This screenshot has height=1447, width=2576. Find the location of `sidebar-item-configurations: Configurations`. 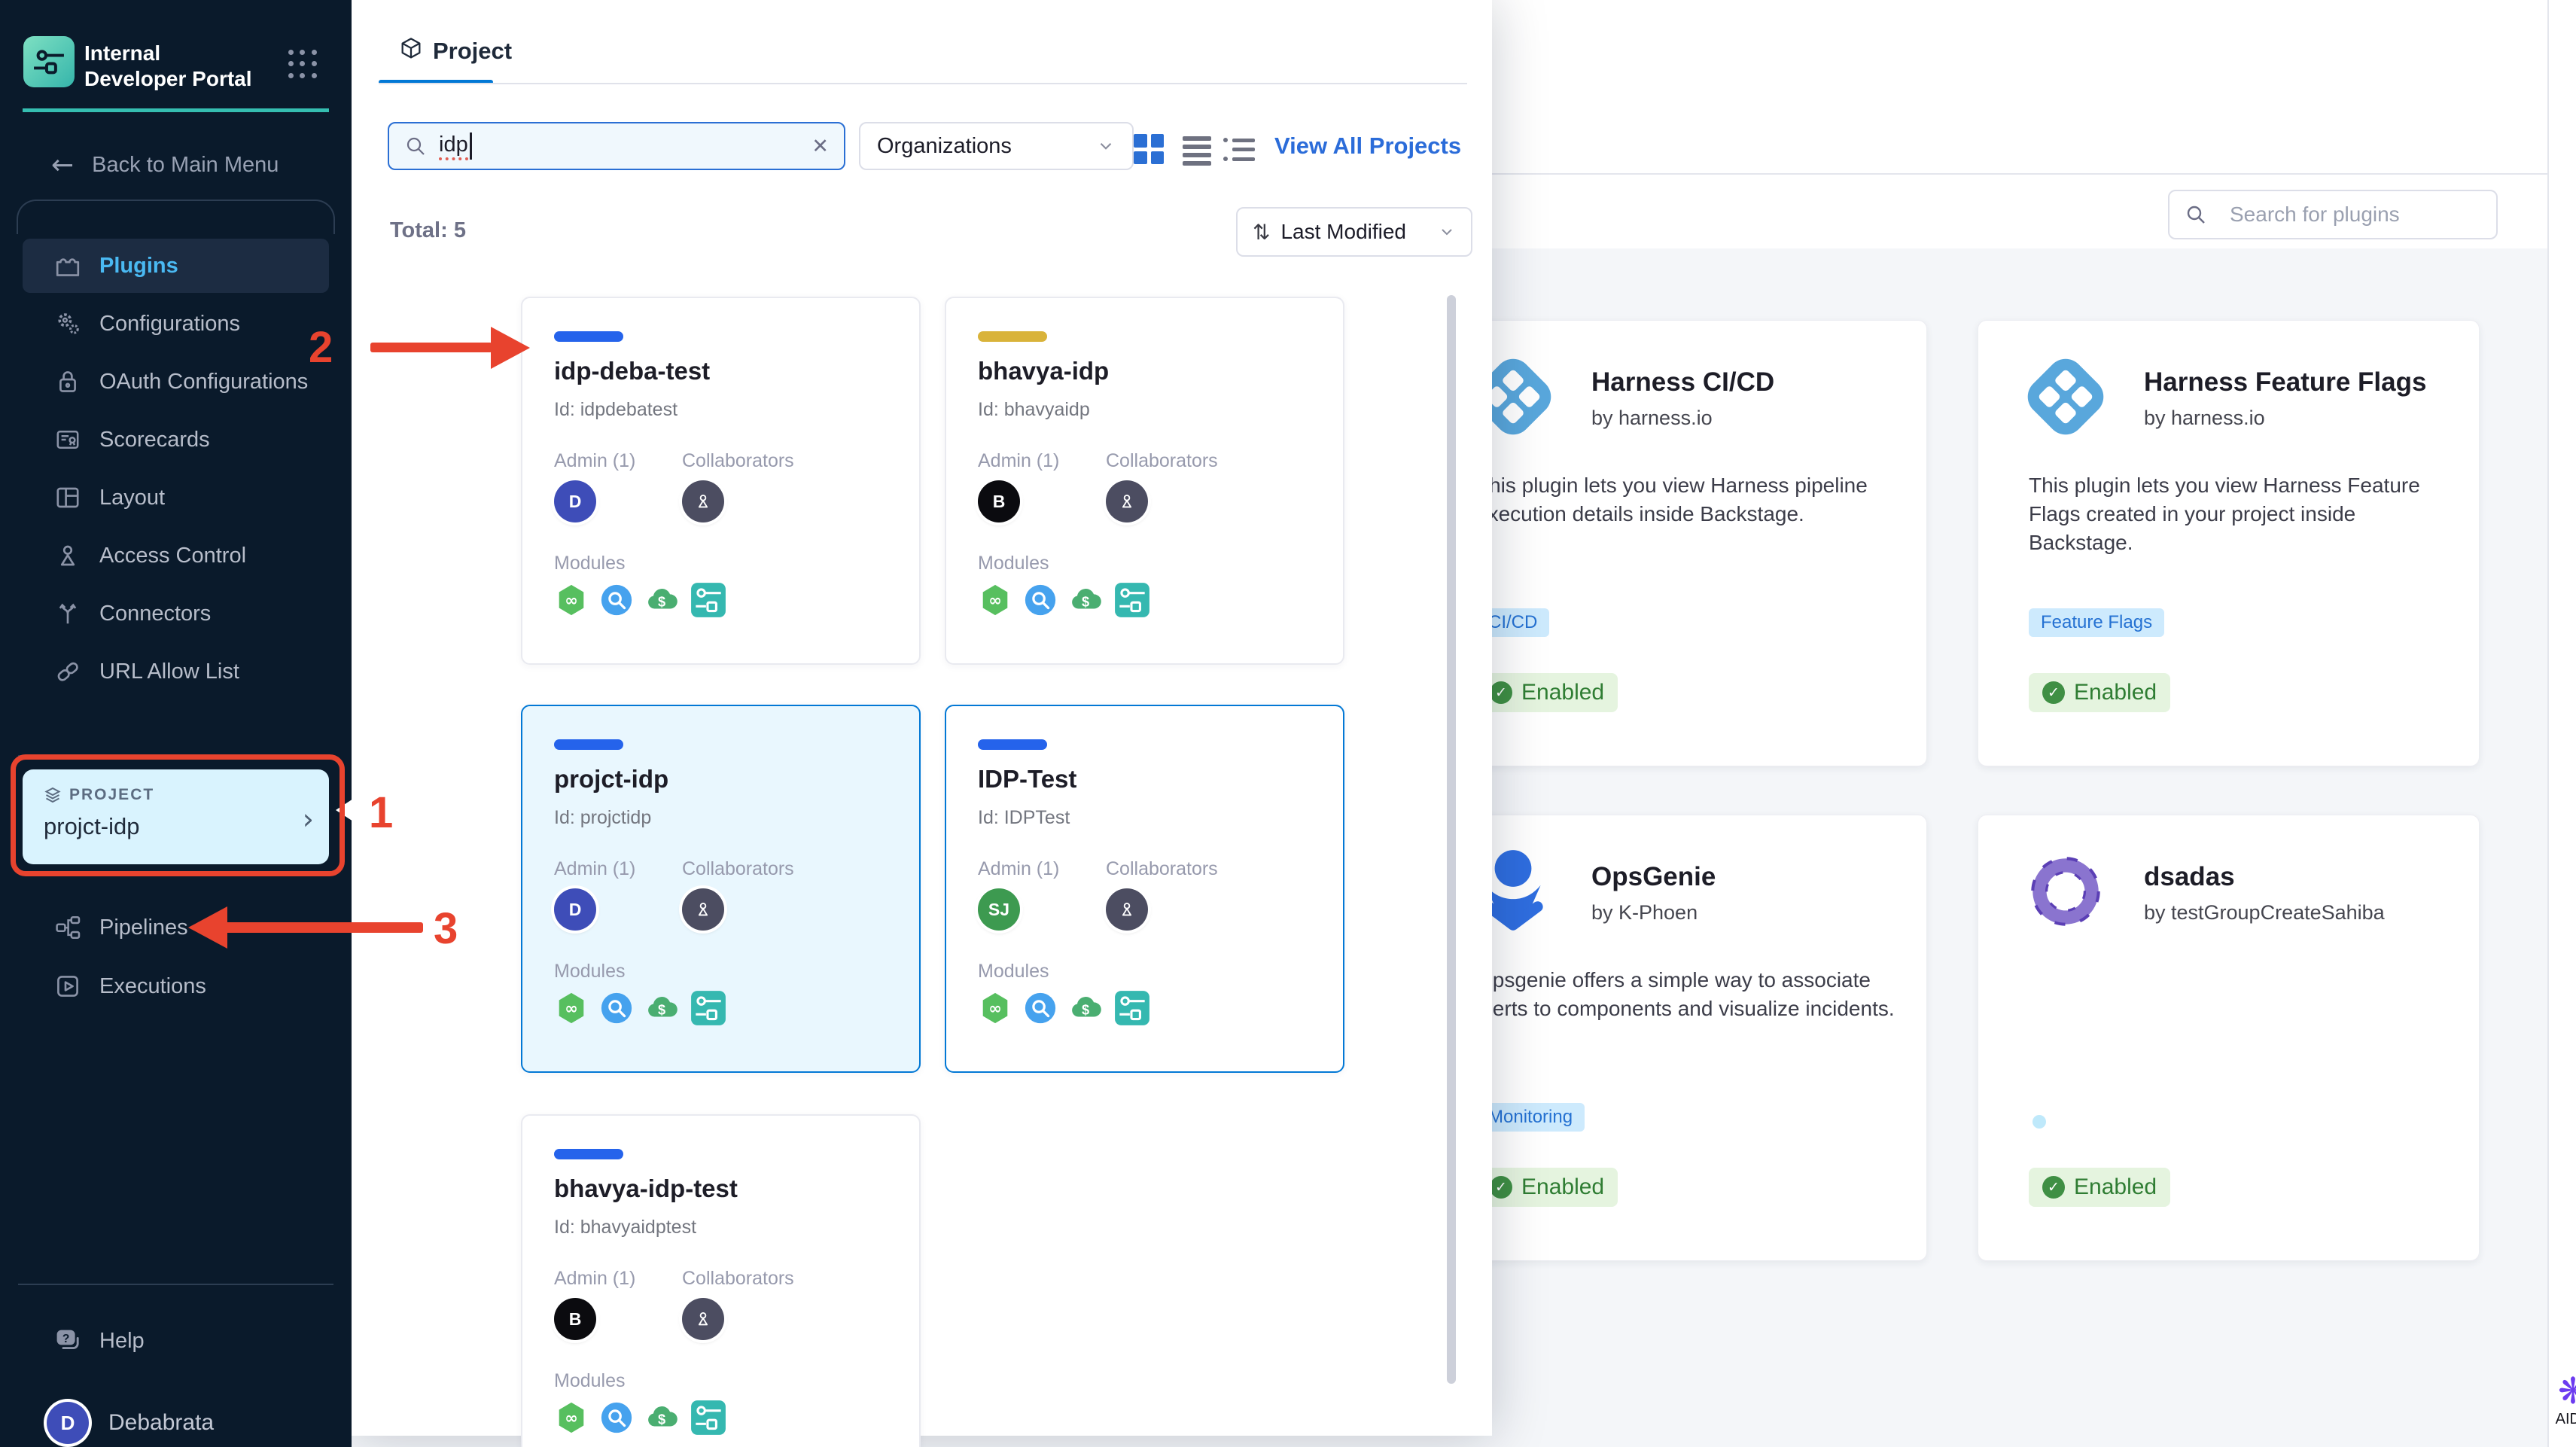

sidebar-item-configurations: Configurations is located at coordinates (176, 324).